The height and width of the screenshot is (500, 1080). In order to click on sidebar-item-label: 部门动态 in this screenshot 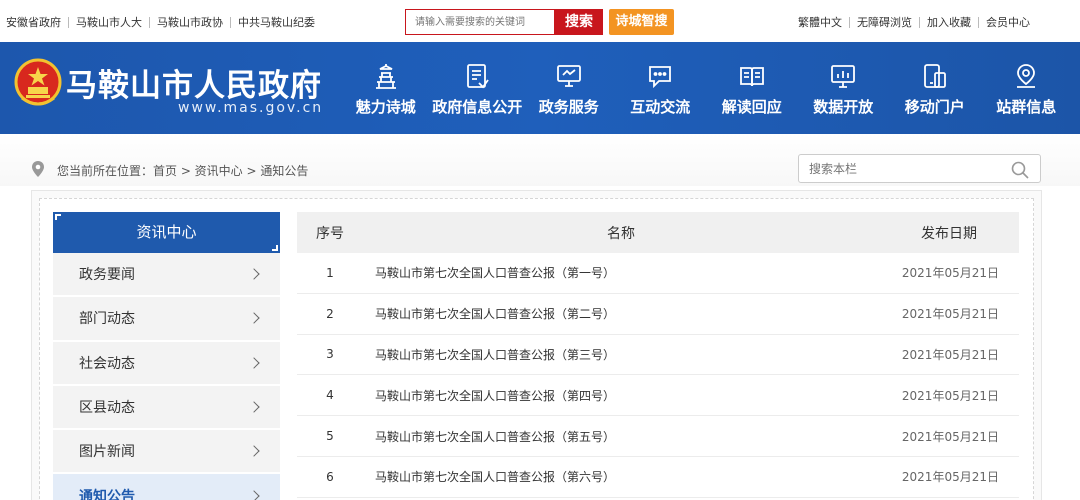, I will do `click(107, 319)`.